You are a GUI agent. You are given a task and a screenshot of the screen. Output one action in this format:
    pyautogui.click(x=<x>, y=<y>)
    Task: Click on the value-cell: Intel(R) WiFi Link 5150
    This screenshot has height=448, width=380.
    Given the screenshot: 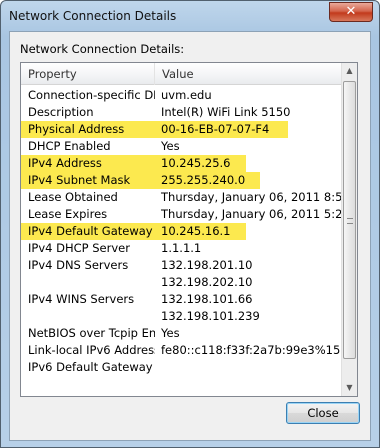 What is the action you would take?
    pyautogui.click(x=226, y=112)
    